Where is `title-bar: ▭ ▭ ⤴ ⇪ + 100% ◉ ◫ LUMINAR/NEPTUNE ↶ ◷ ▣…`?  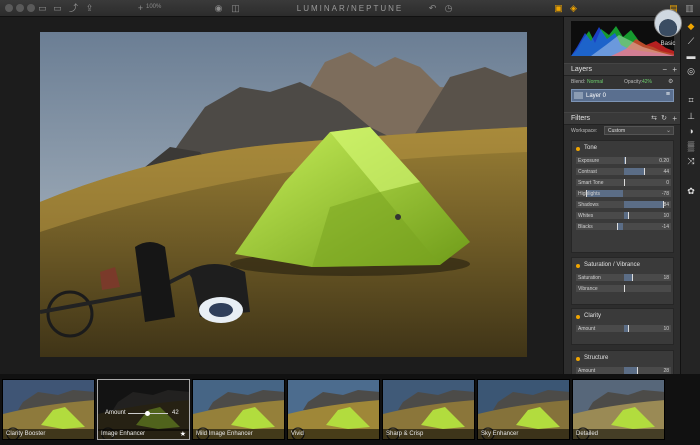
title-bar: ▭ ▭ ⤴ ⇪ + 100% ◉ ◫ LUMINAR/NEPTUNE ↶ ◷ ▣… is located at coordinates (350, 8).